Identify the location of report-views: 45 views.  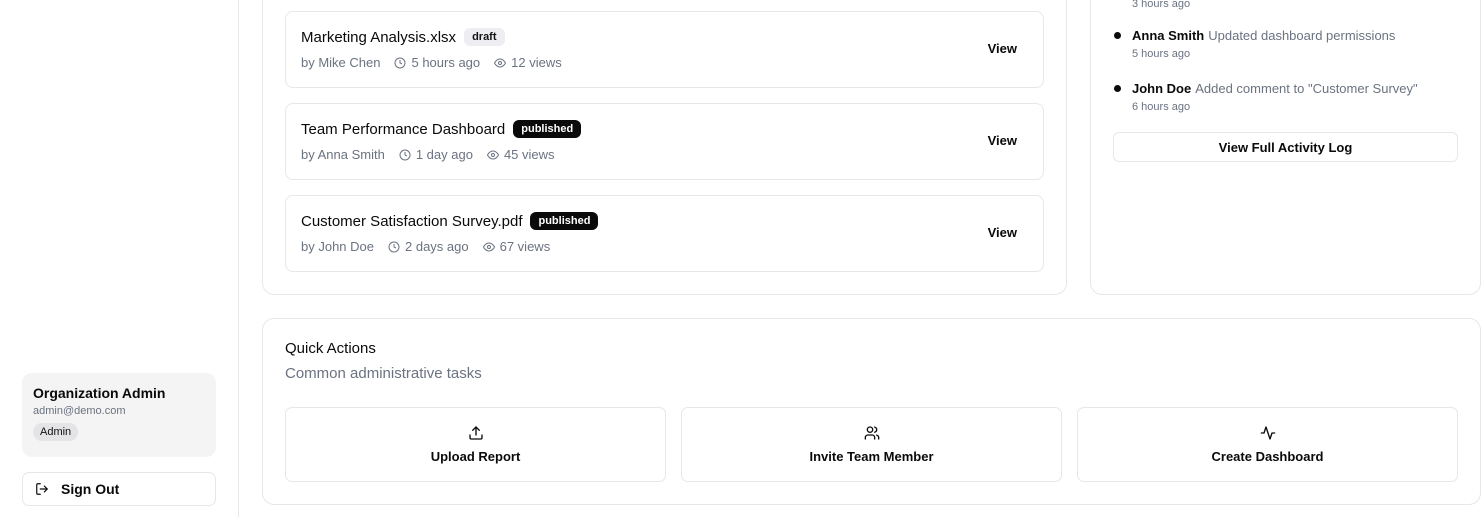
(529, 154).